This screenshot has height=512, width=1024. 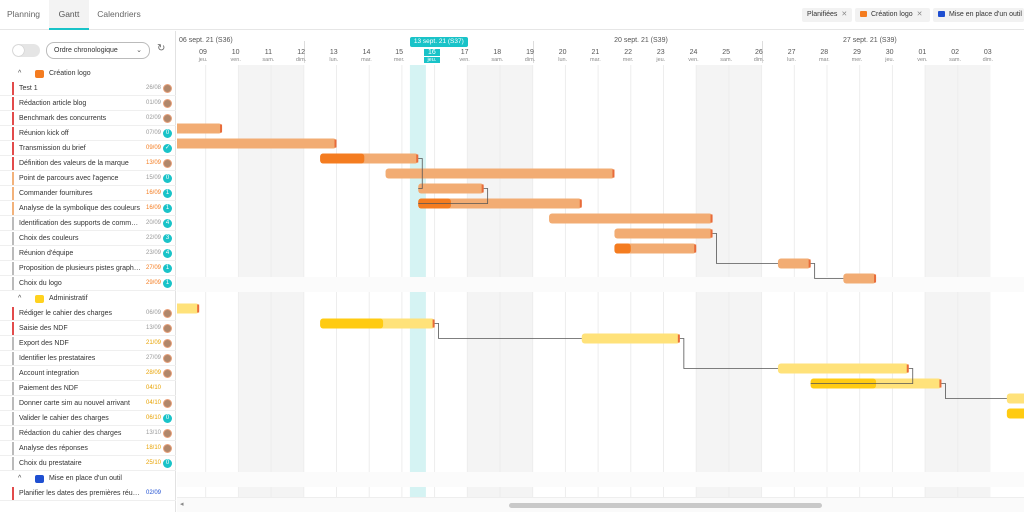 What do you see at coordinates (88, 433) in the screenshot?
I see `task-row: Rédaction du cahier des charges 13/10` at bounding box center [88, 433].